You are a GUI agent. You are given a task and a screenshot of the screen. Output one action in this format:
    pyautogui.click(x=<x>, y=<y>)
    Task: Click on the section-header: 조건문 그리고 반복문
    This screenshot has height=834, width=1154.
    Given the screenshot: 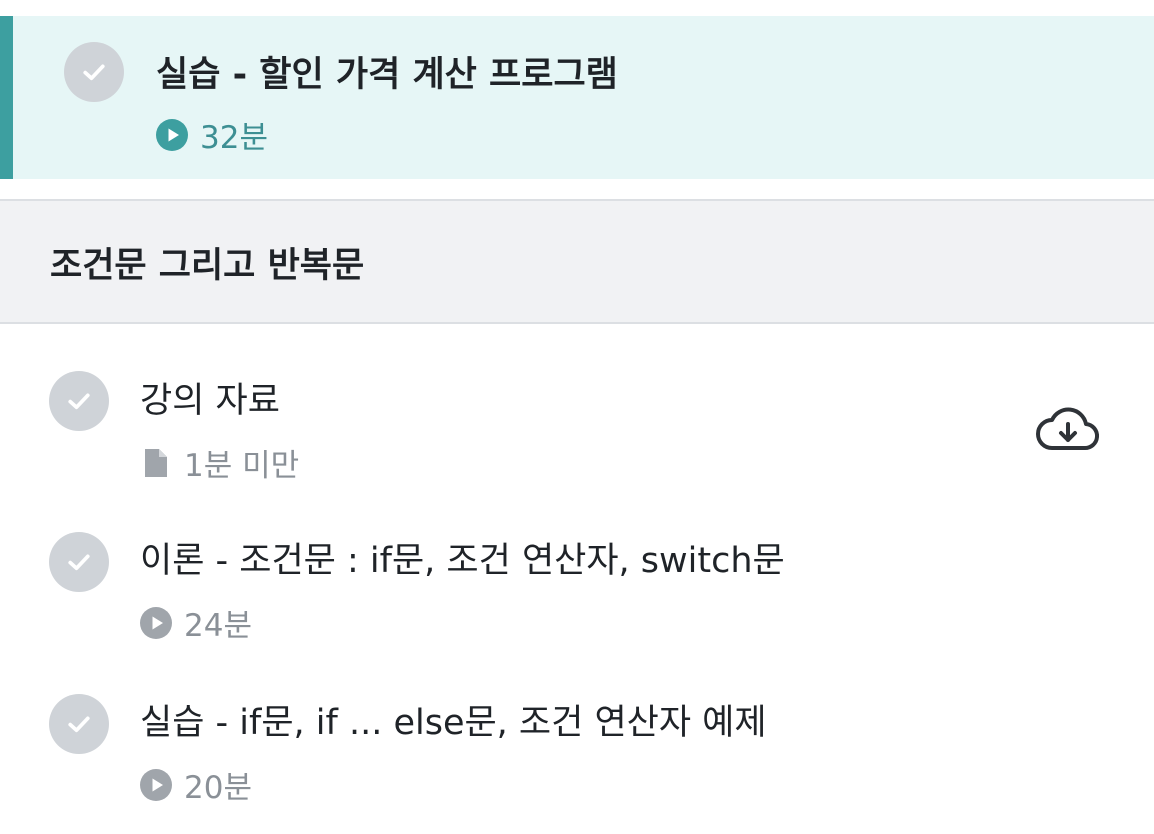 What is the action you would take?
    pyautogui.click(x=577, y=261)
    